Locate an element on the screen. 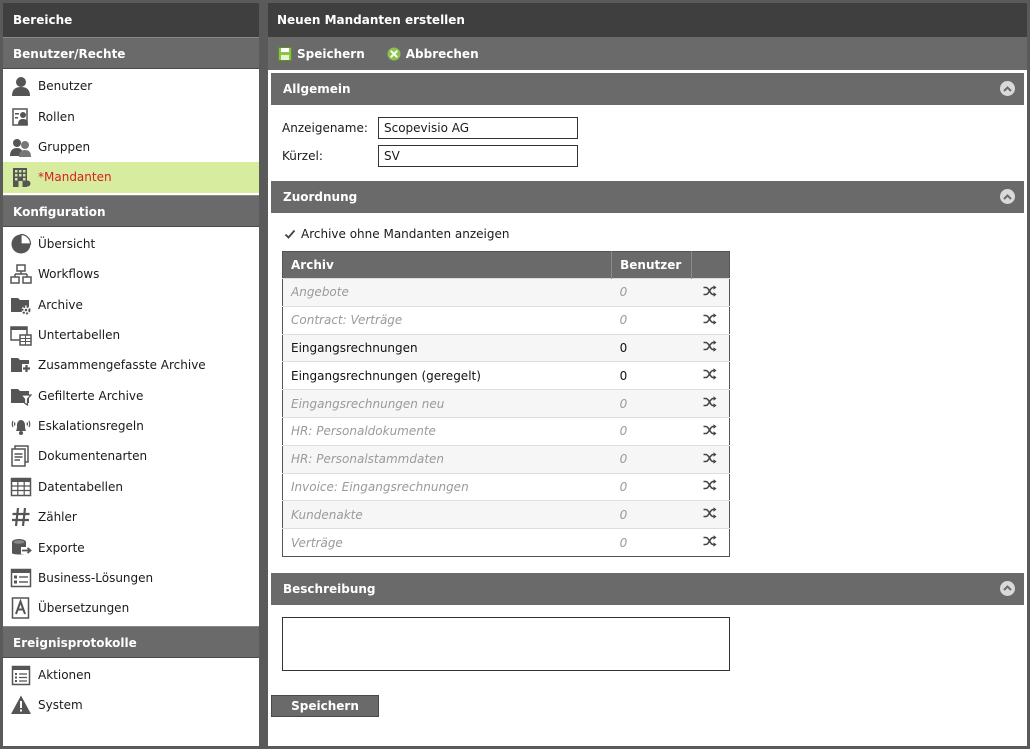 The image size is (1030, 749). chevron-up-icon is located at coordinates (1007, 88).